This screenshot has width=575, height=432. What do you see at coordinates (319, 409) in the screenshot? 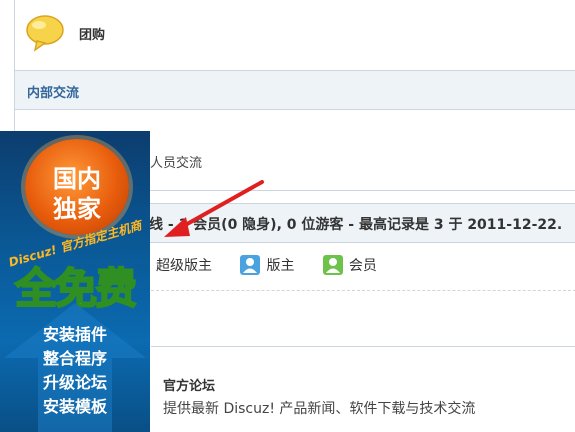
I see `official-forum-description: 提供最新 Discuz! 产品新闻、软件下载与技术交流` at bounding box center [319, 409].